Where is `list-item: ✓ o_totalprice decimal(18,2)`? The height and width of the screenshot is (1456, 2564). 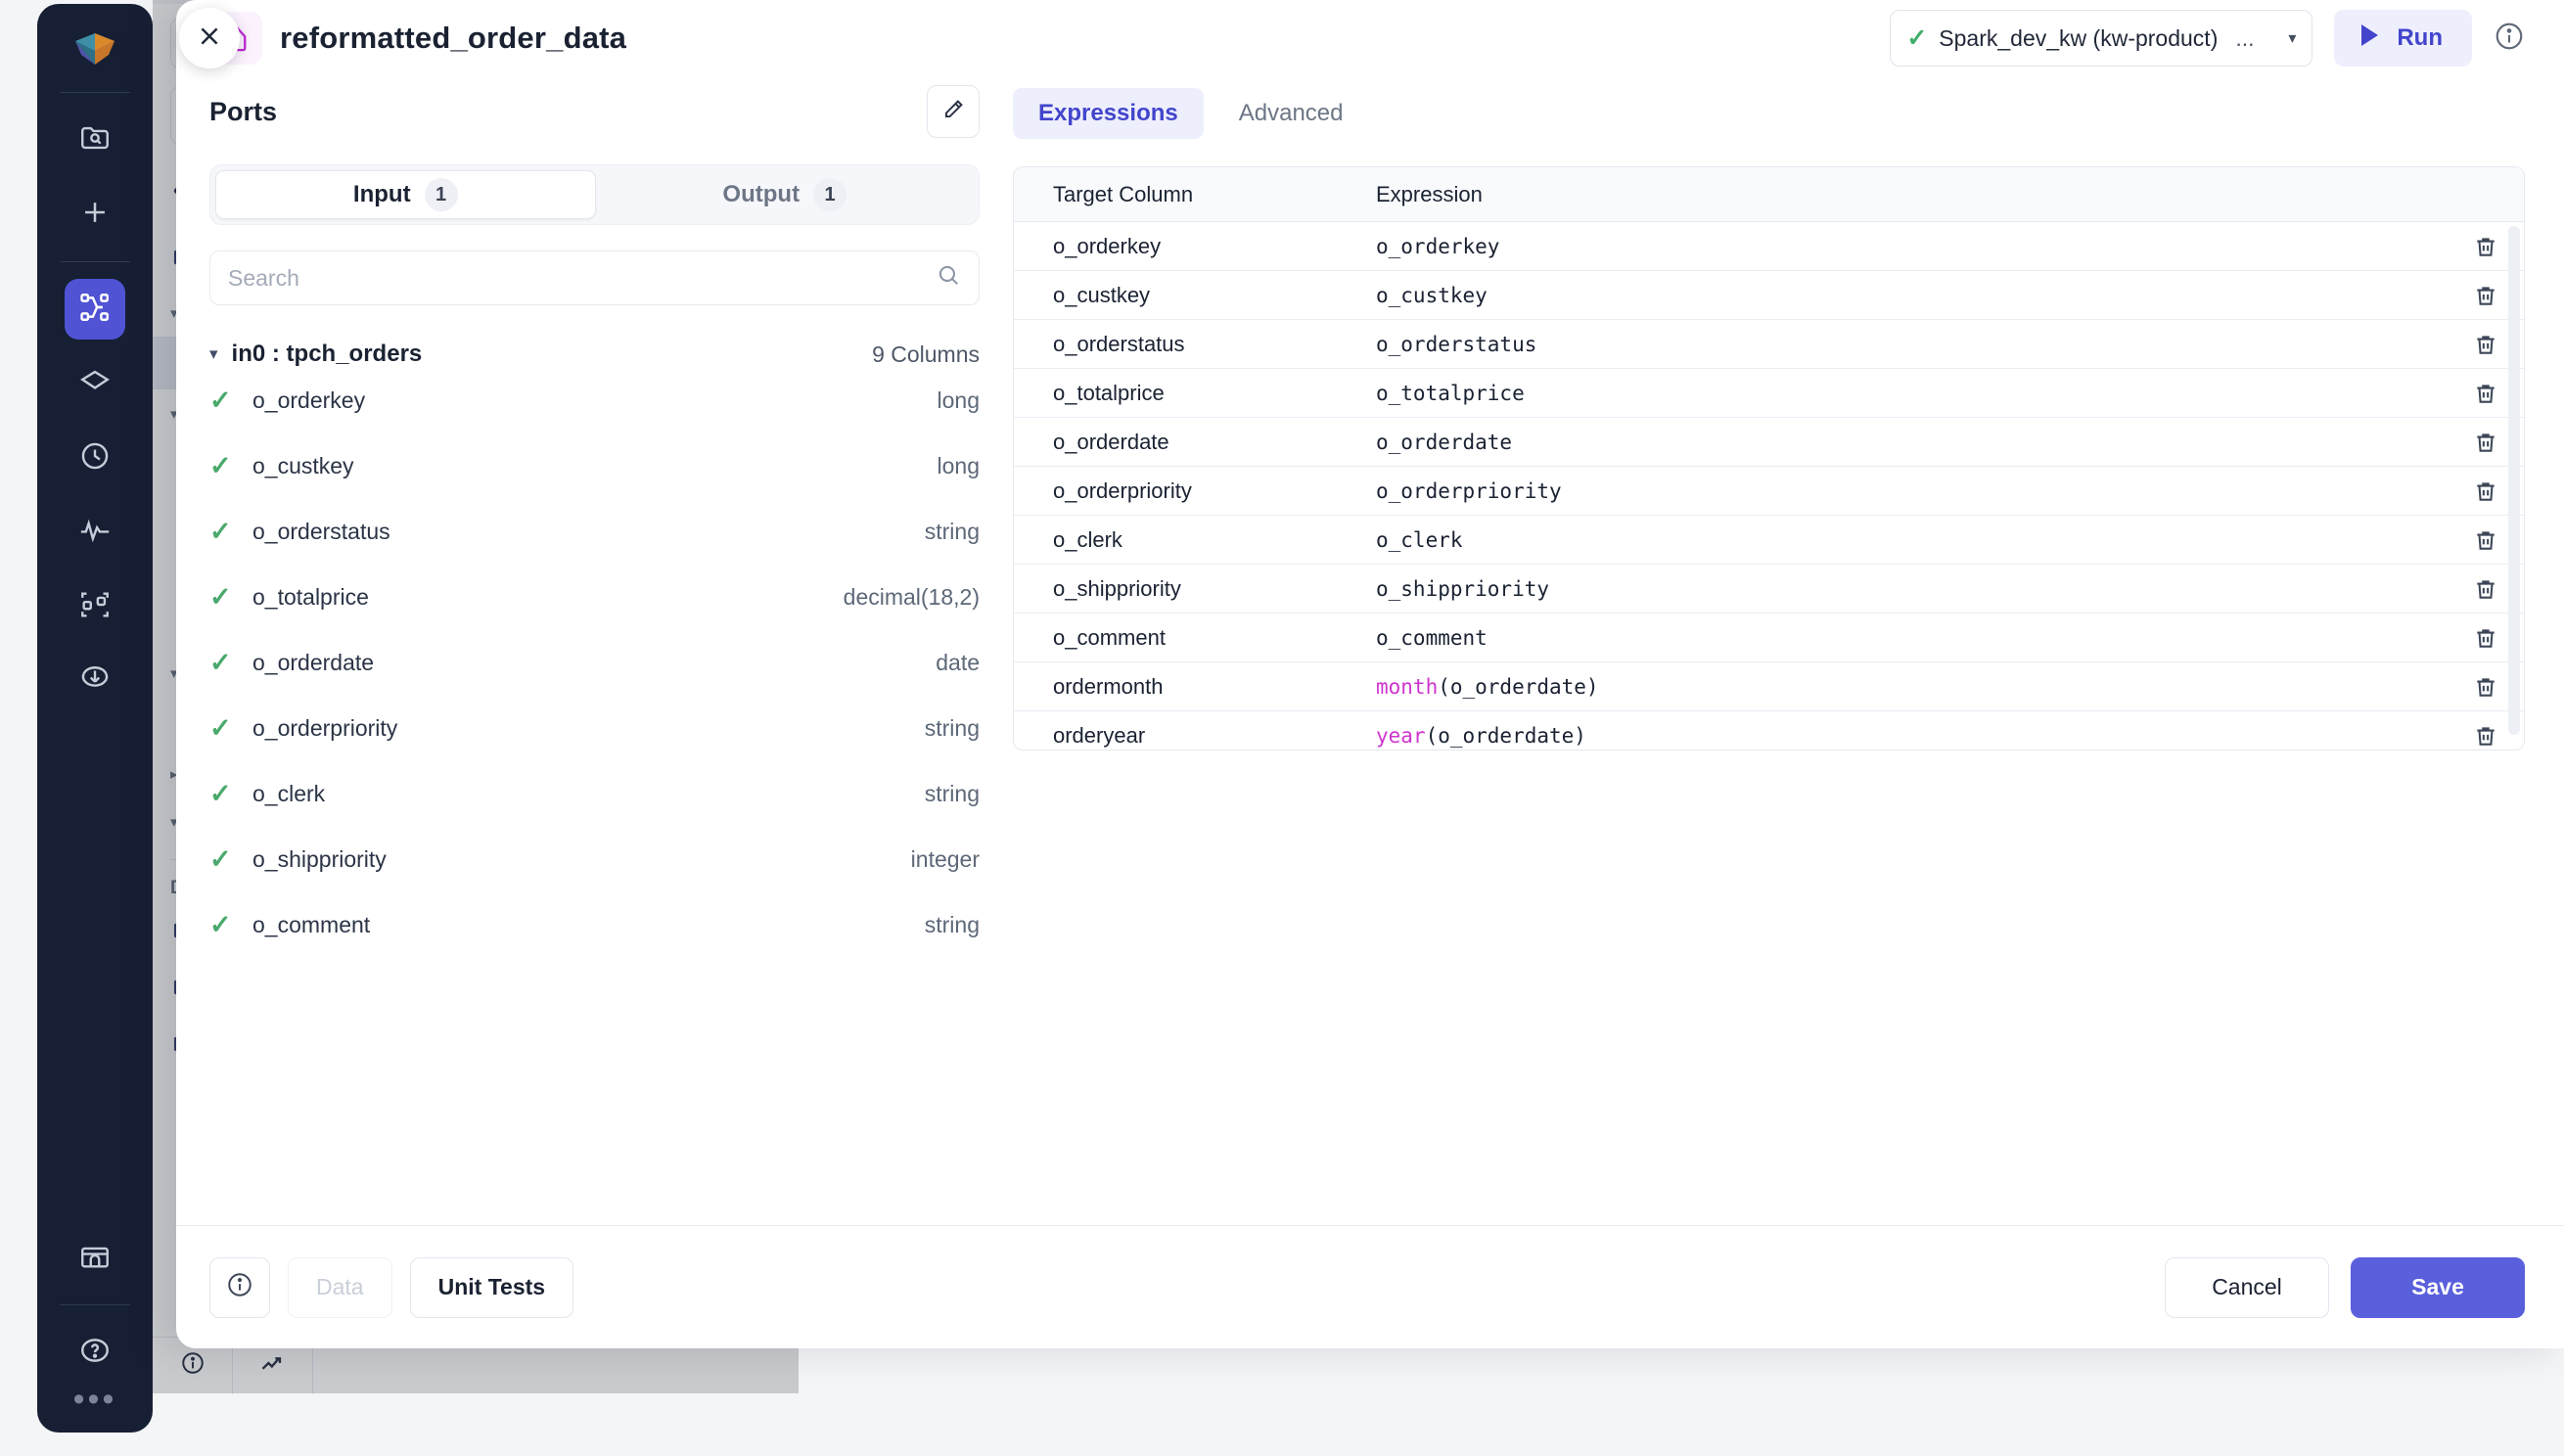
list-item: ✓ o_totalprice decimal(18,2) is located at coordinates (594, 597).